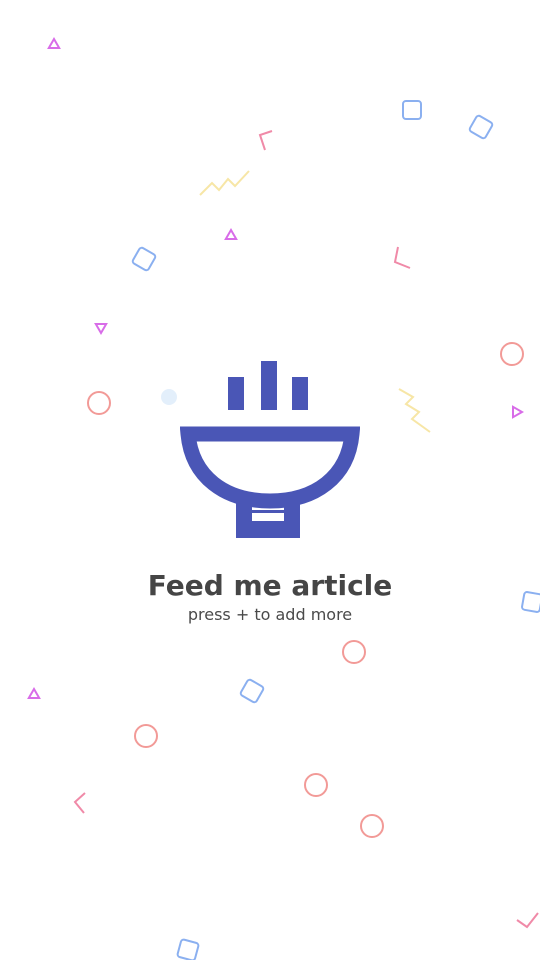 This screenshot has height=960, width=540. What do you see at coordinates (268, 385) in the screenshot?
I see `steam-lines-icon` at bounding box center [268, 385].